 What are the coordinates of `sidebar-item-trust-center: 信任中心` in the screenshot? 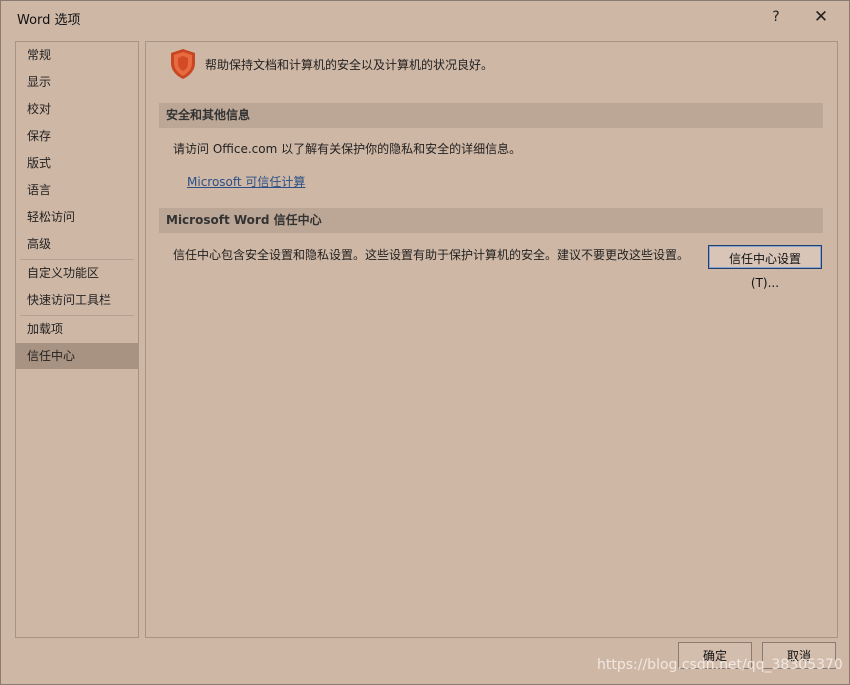 It's located at (77, 356).